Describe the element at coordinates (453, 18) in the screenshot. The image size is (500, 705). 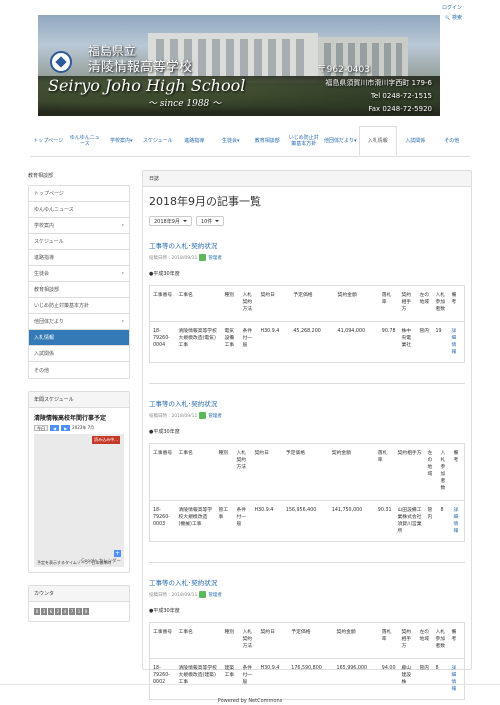
I see `search-link: 検索` at that location.